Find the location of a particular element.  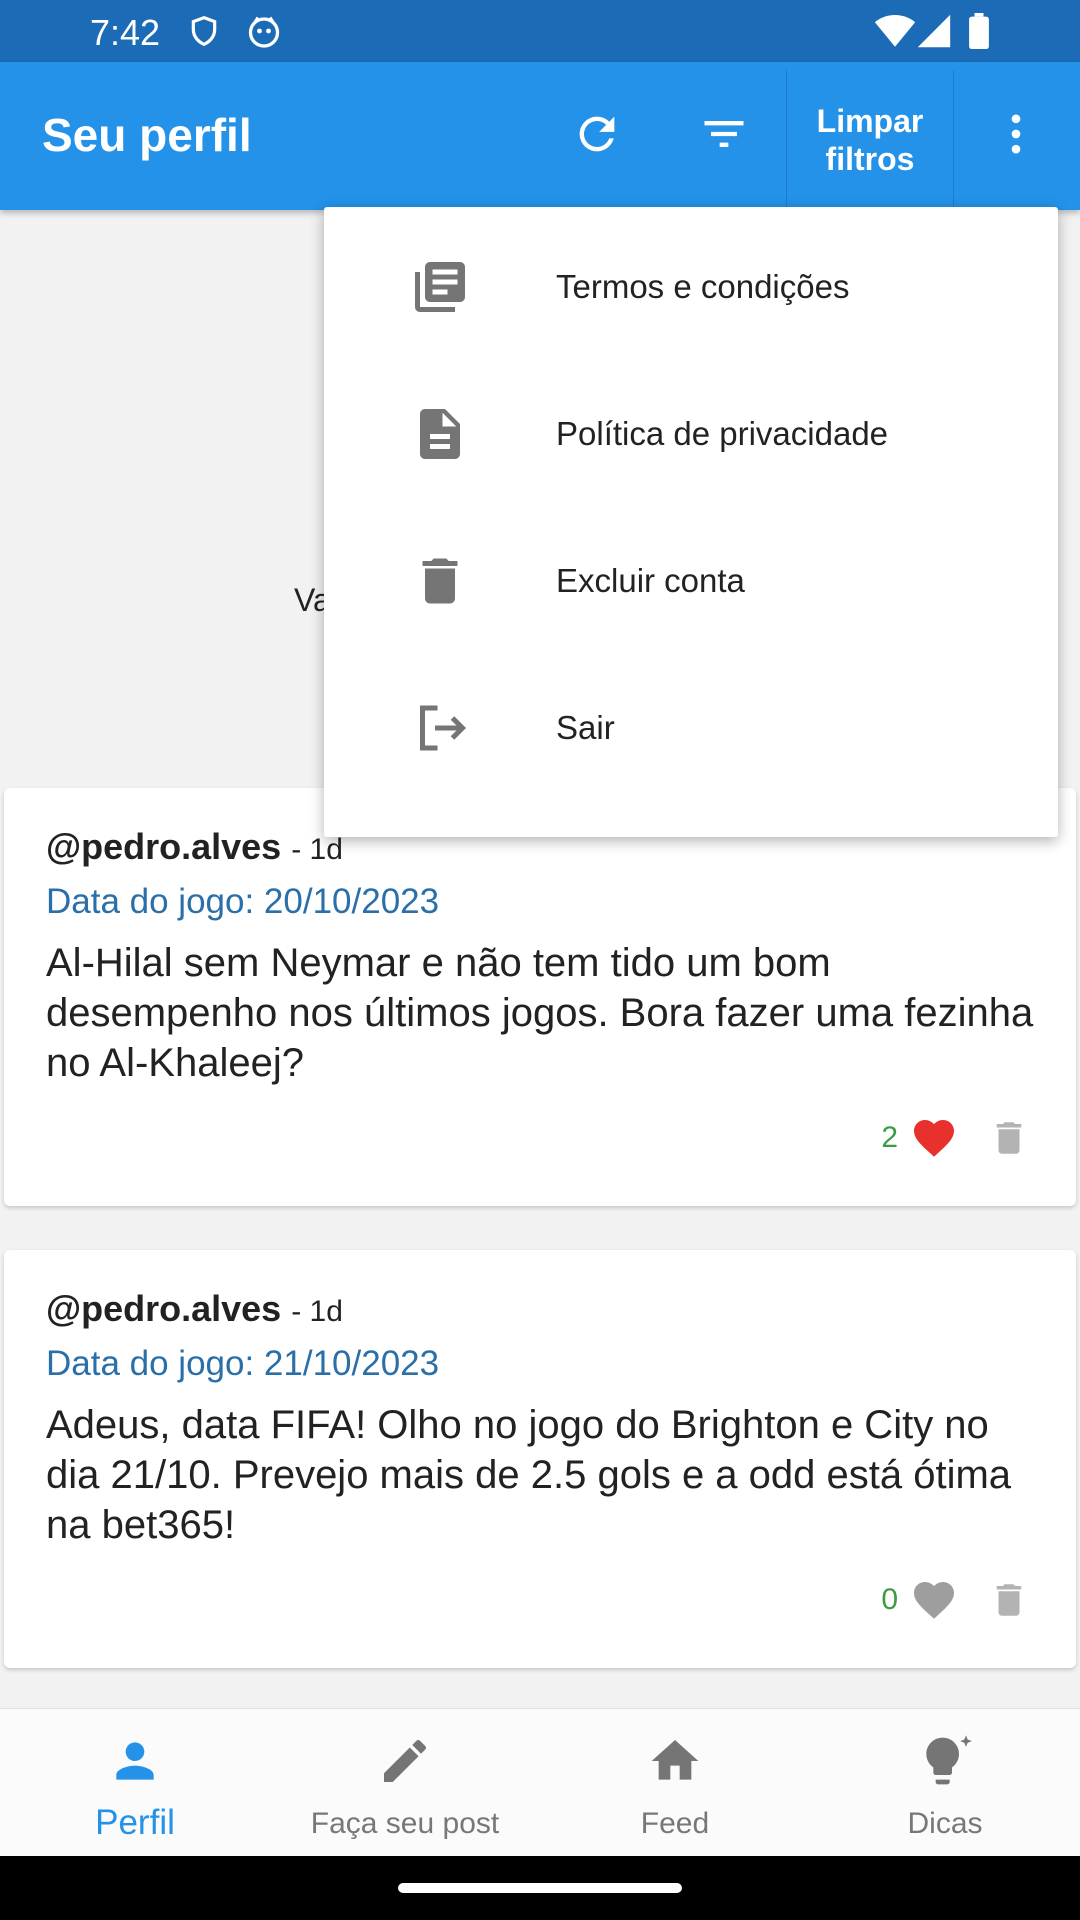

pencil-icon is located at coordinates (405, 1761).